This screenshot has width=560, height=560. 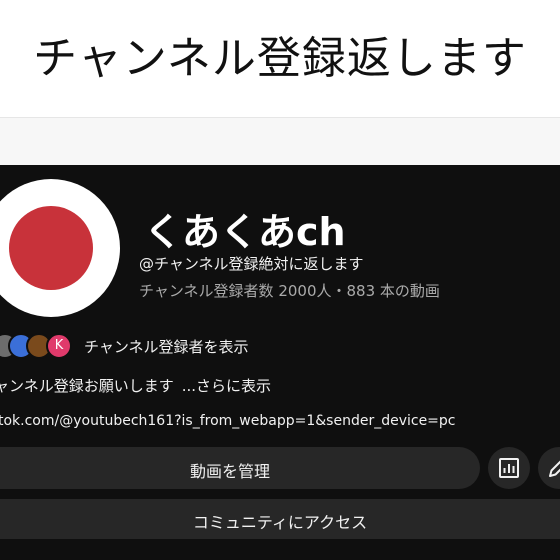 What do you see at coordinates (229, 471) in the screenshot?
I see `manage-videos-label: 動画を管理` at bounding box center [229, 471].